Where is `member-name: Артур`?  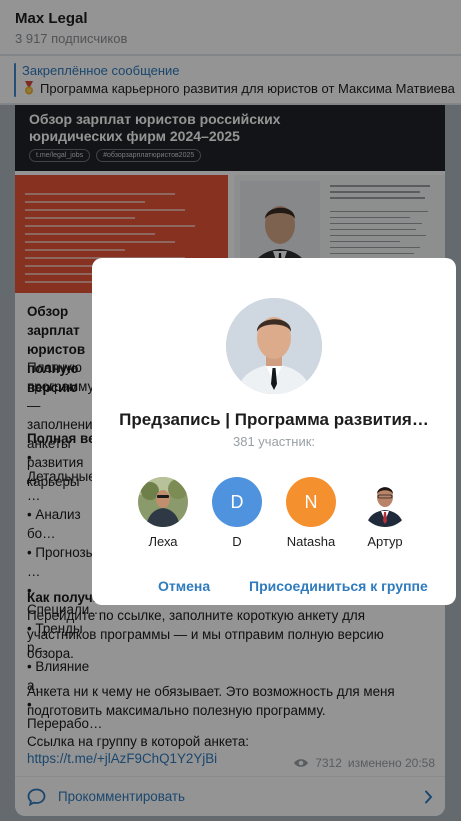 member-name: Артур is located at coordinates (385, 541).